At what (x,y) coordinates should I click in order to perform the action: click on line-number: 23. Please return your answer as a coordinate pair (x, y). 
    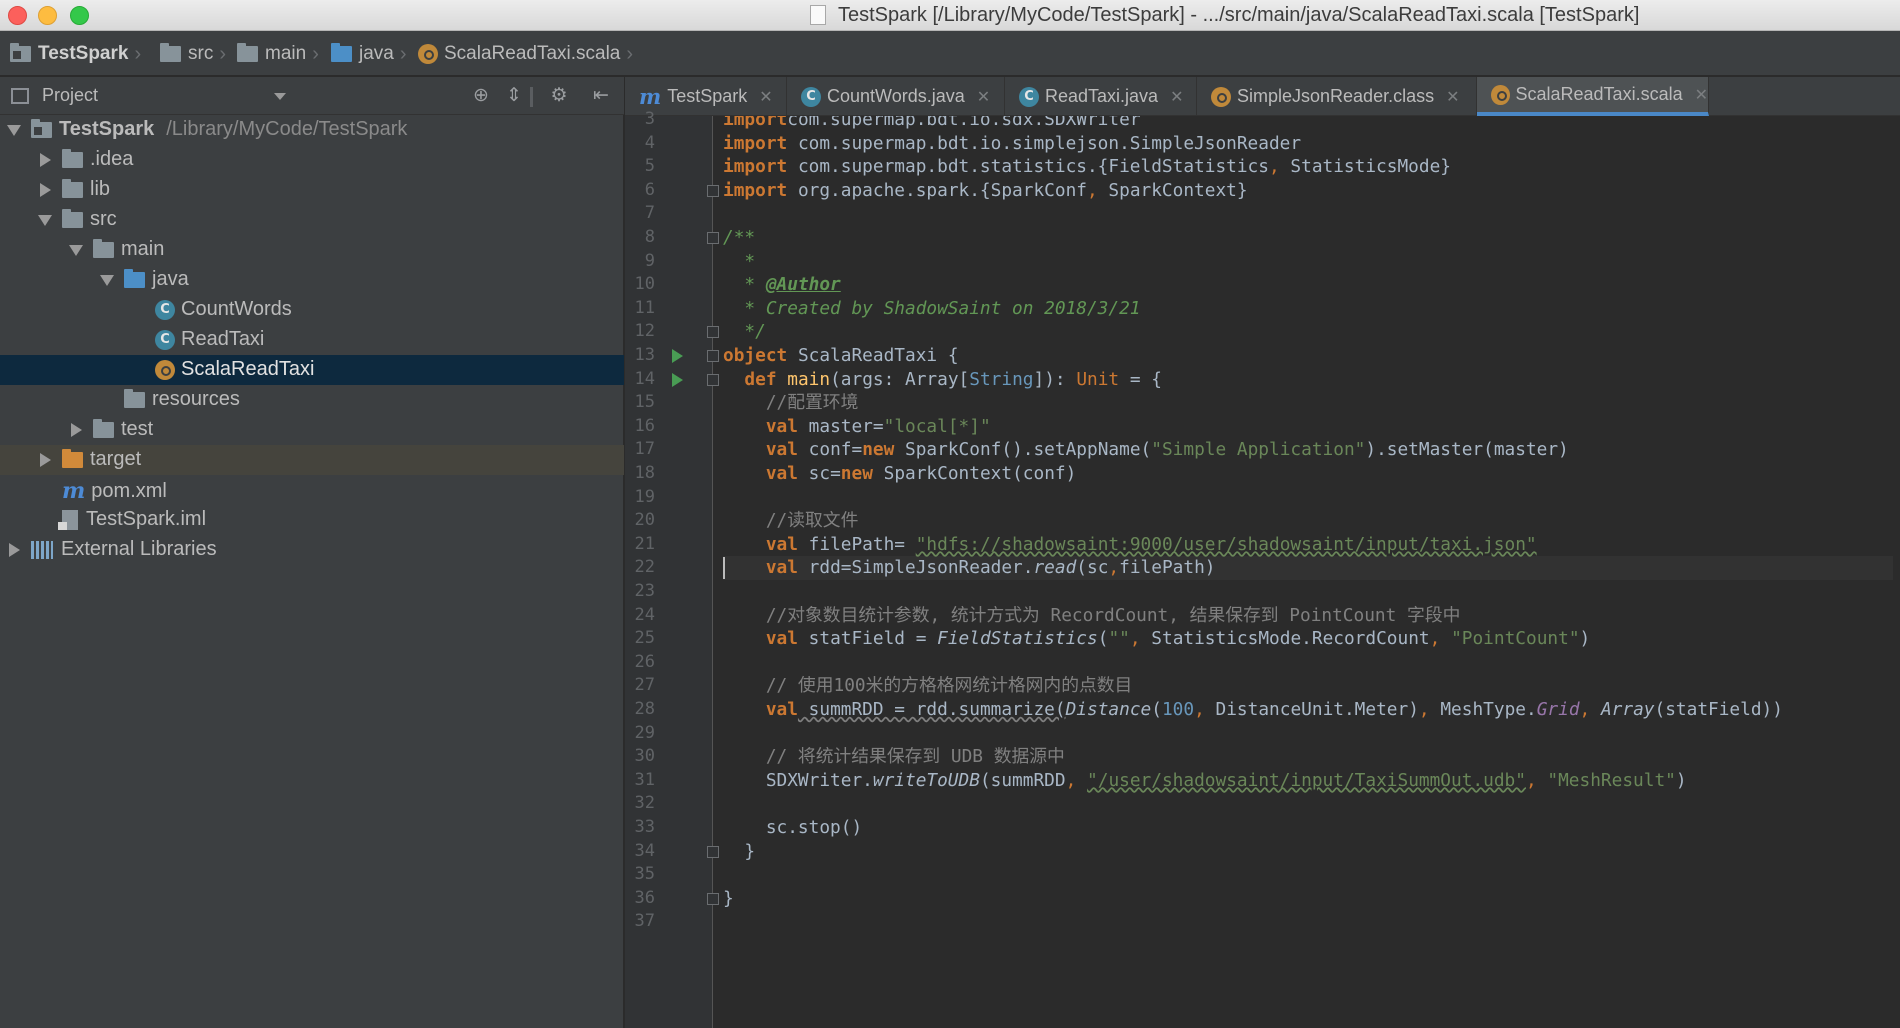
    Looking at the image, I should click on (644, 591).